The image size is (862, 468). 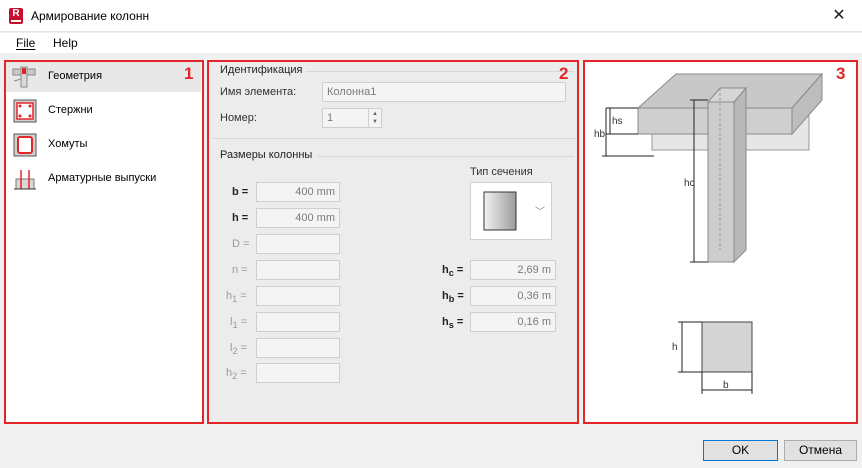 What do you see at coordinates (841, 73) in the screenshot?
I see `annotation-number-3: 3` at bounding box center [841, 73].